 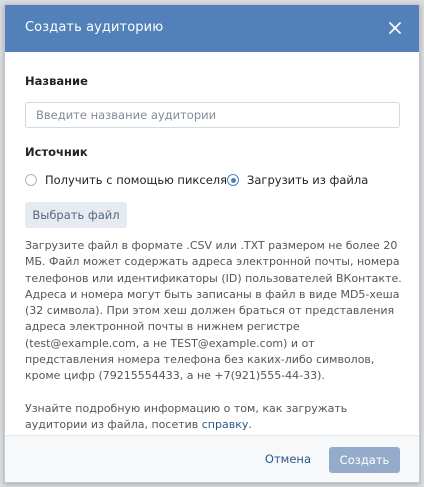 I want to click on close-button, so click(x=395, y=28).